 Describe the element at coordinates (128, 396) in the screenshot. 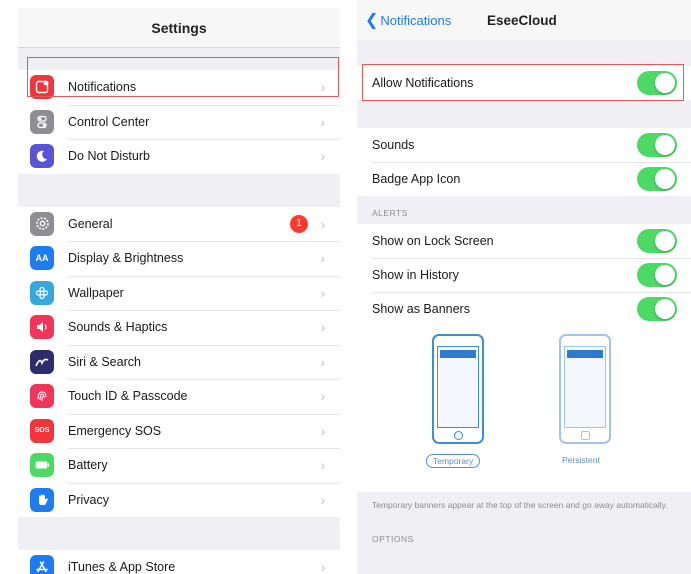

I see `settings-item-label: Touch ID & Passcode` at that location.